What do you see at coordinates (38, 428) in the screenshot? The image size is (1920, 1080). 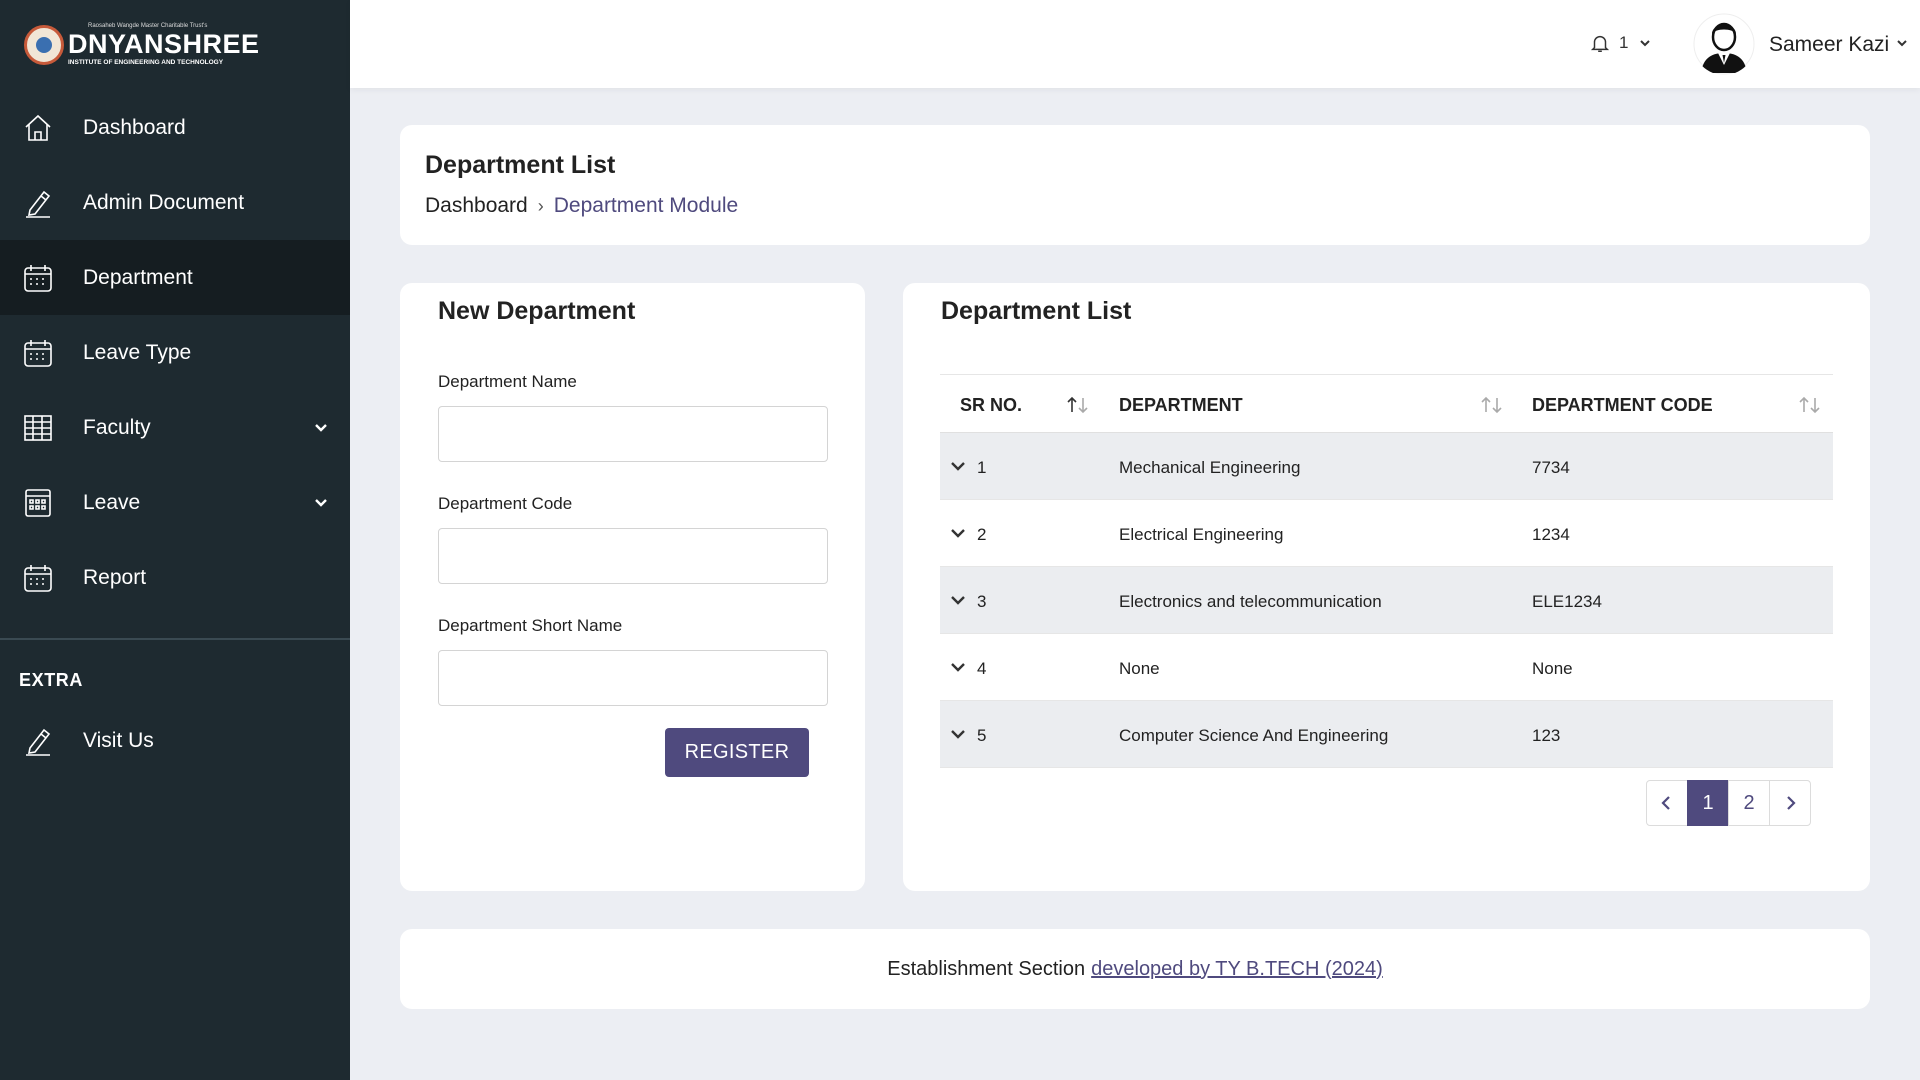 I see `grid-icon` at bounding box center [38, 428].